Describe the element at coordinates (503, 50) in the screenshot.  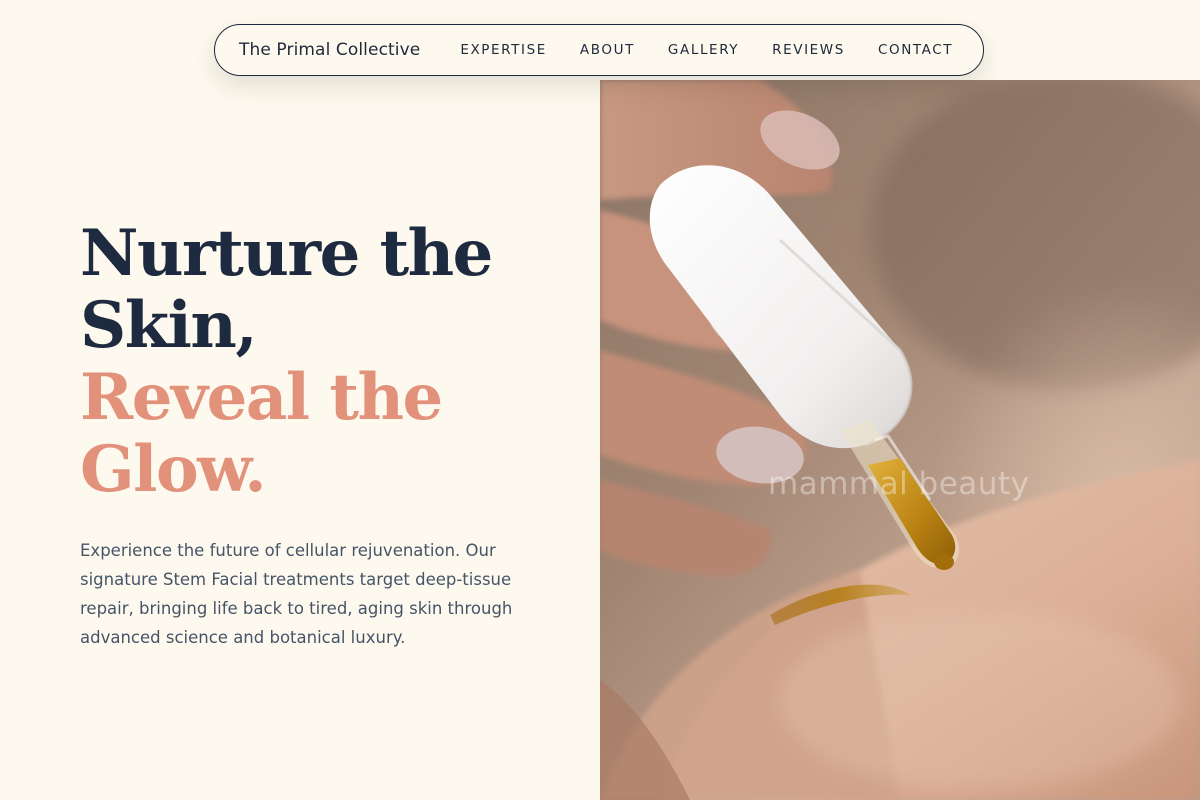
I see `nav-link-expertise: EXPERTISE` at that location.